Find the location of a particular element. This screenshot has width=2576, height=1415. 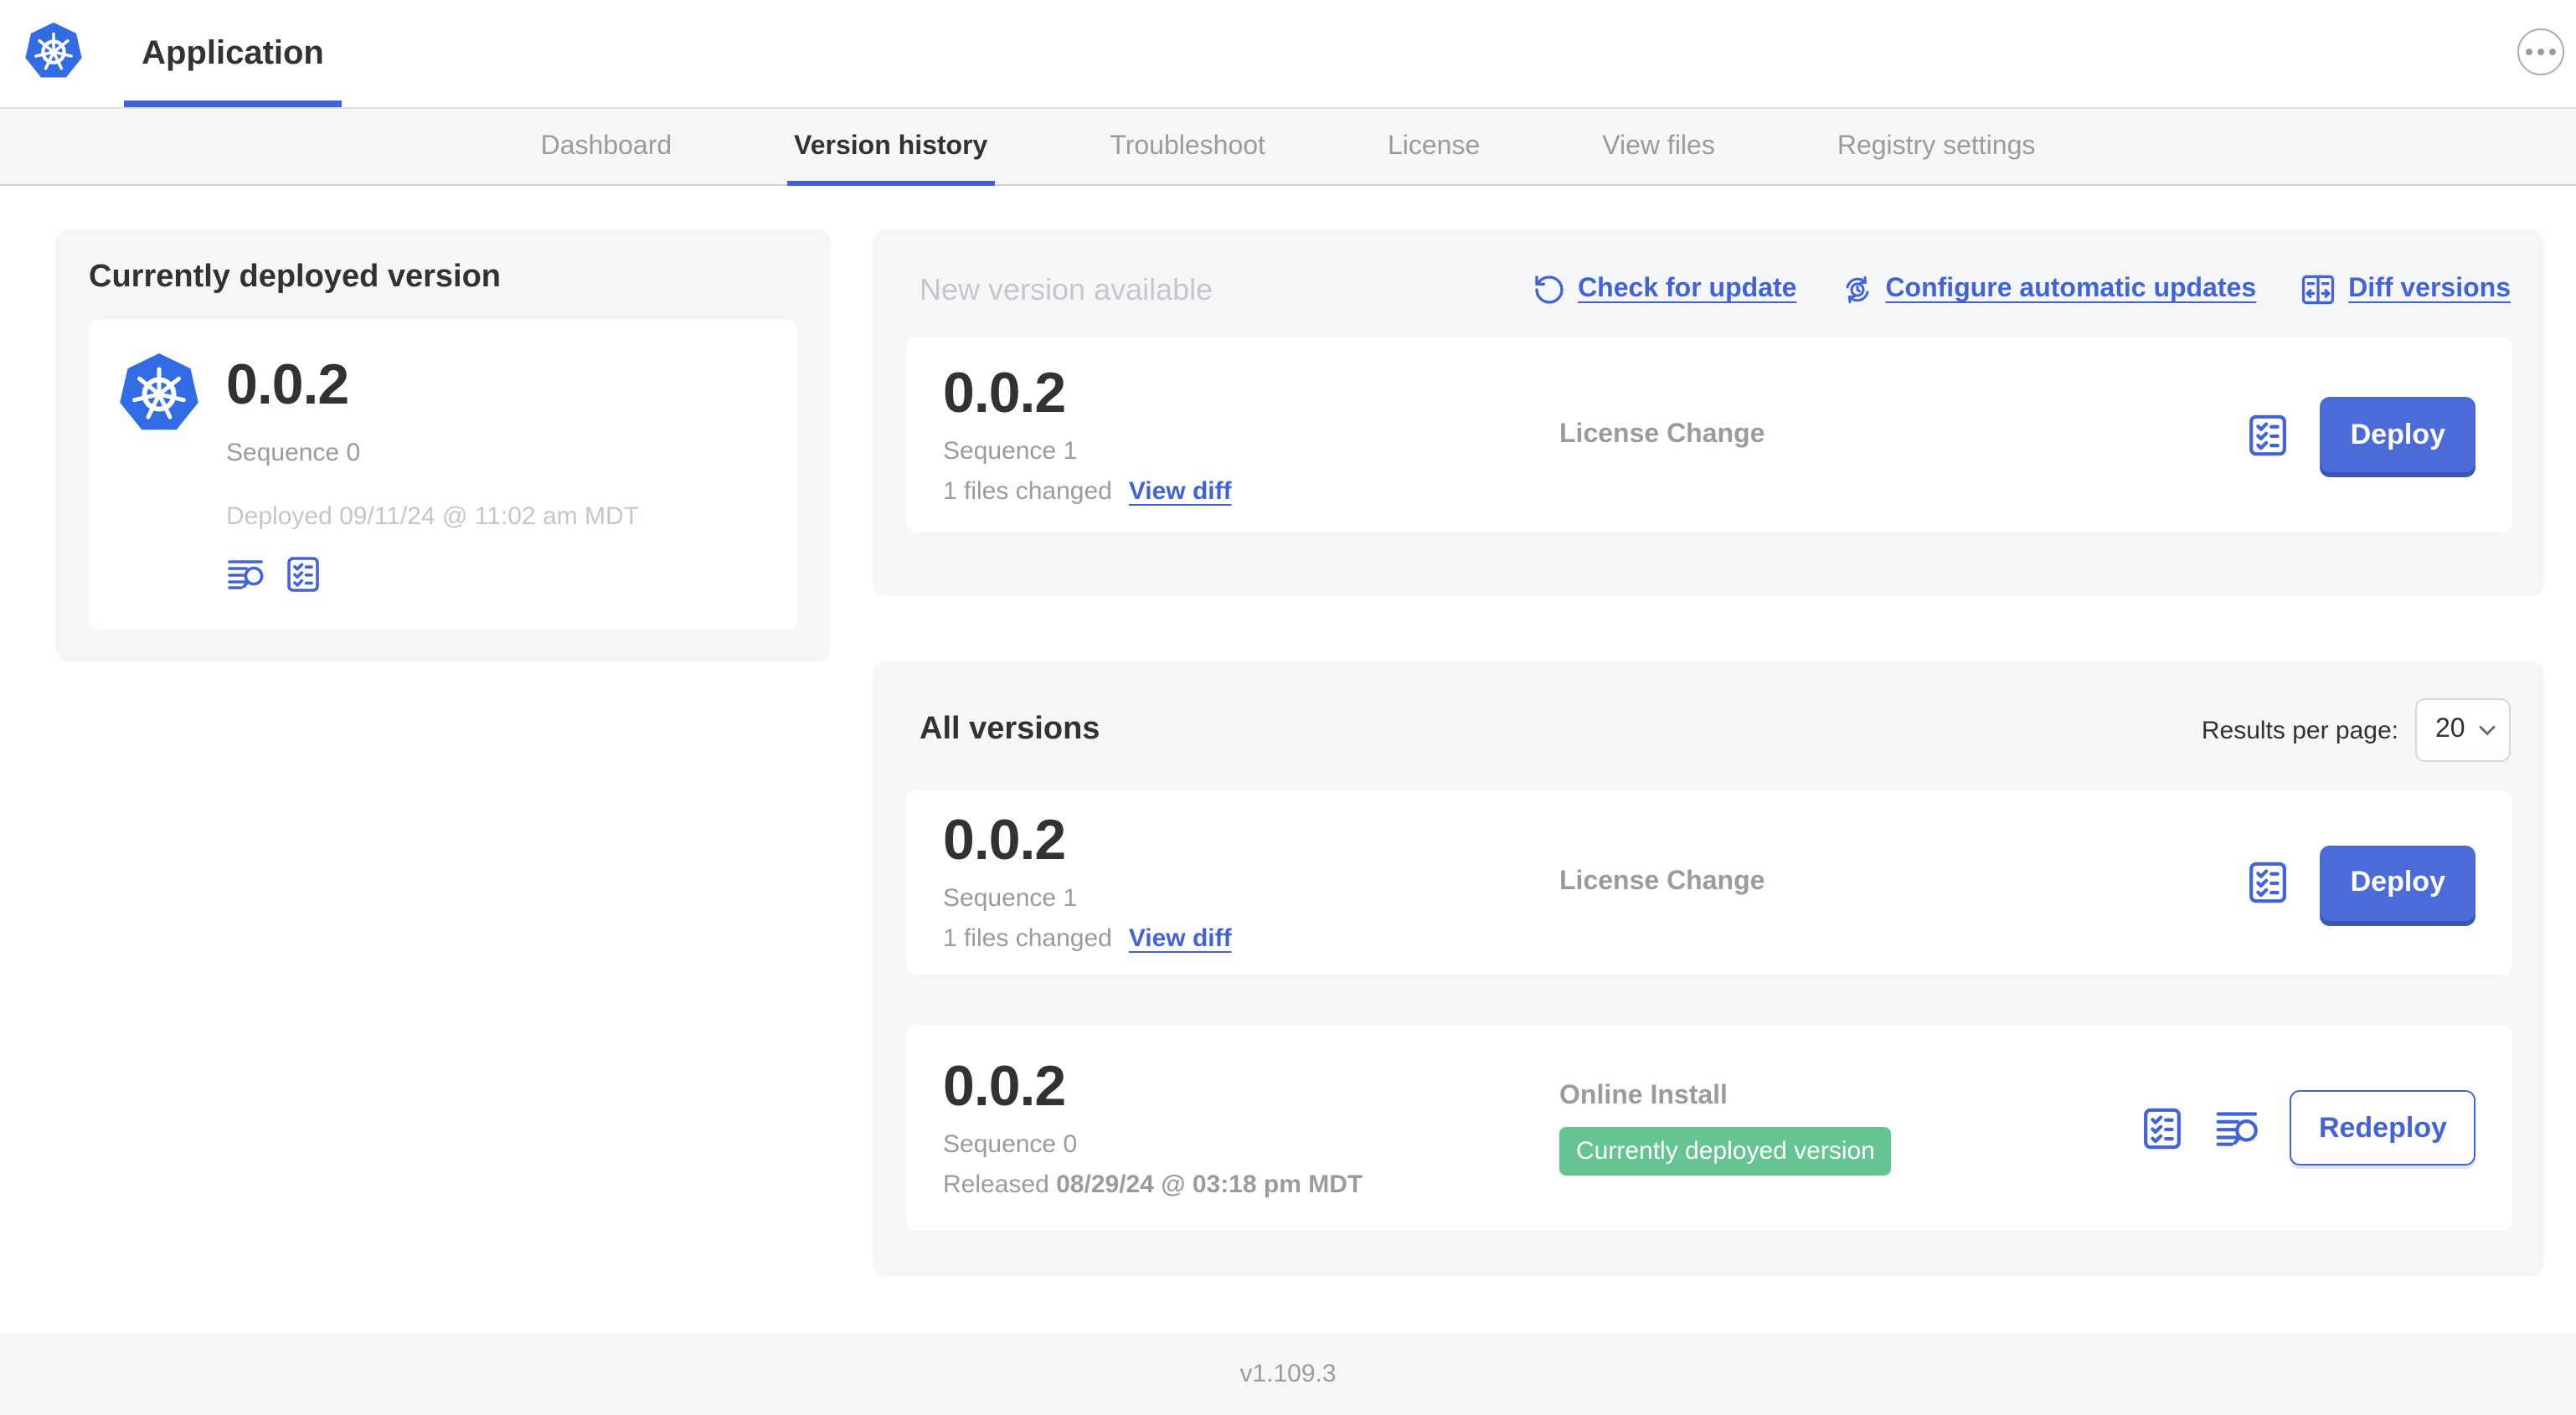

tab-view-files: View files is located at coordinates (1658, 146).